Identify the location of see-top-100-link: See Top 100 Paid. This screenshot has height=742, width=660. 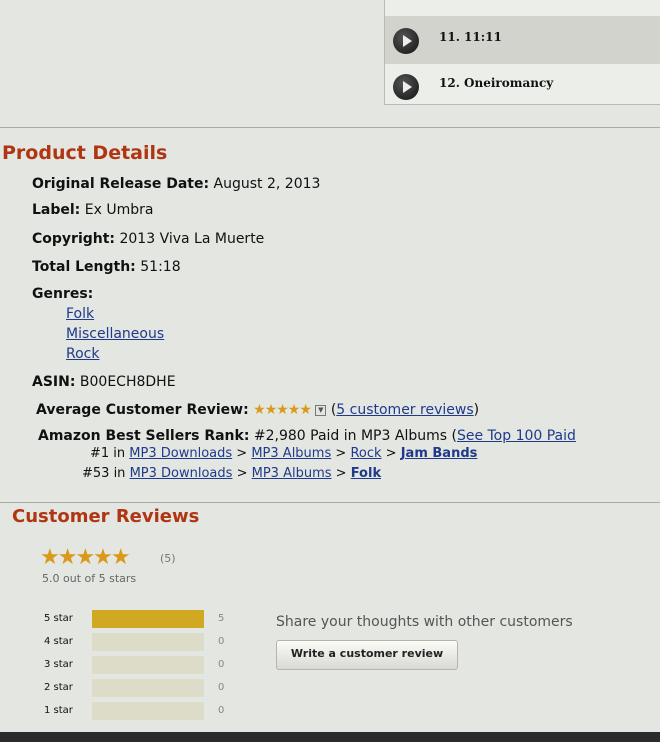
(516, 436).